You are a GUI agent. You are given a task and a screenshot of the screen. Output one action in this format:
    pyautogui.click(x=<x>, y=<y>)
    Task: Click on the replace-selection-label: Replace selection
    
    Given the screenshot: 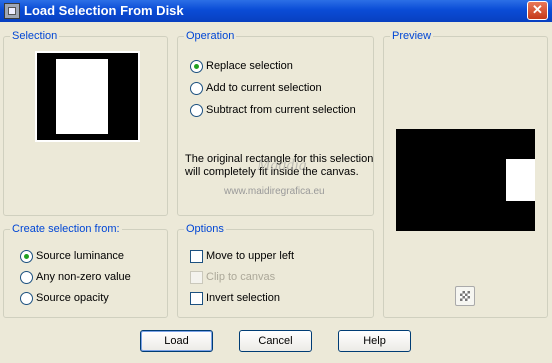 What is the action you would take?
    pyautogui.click(x=249, y=66)
    